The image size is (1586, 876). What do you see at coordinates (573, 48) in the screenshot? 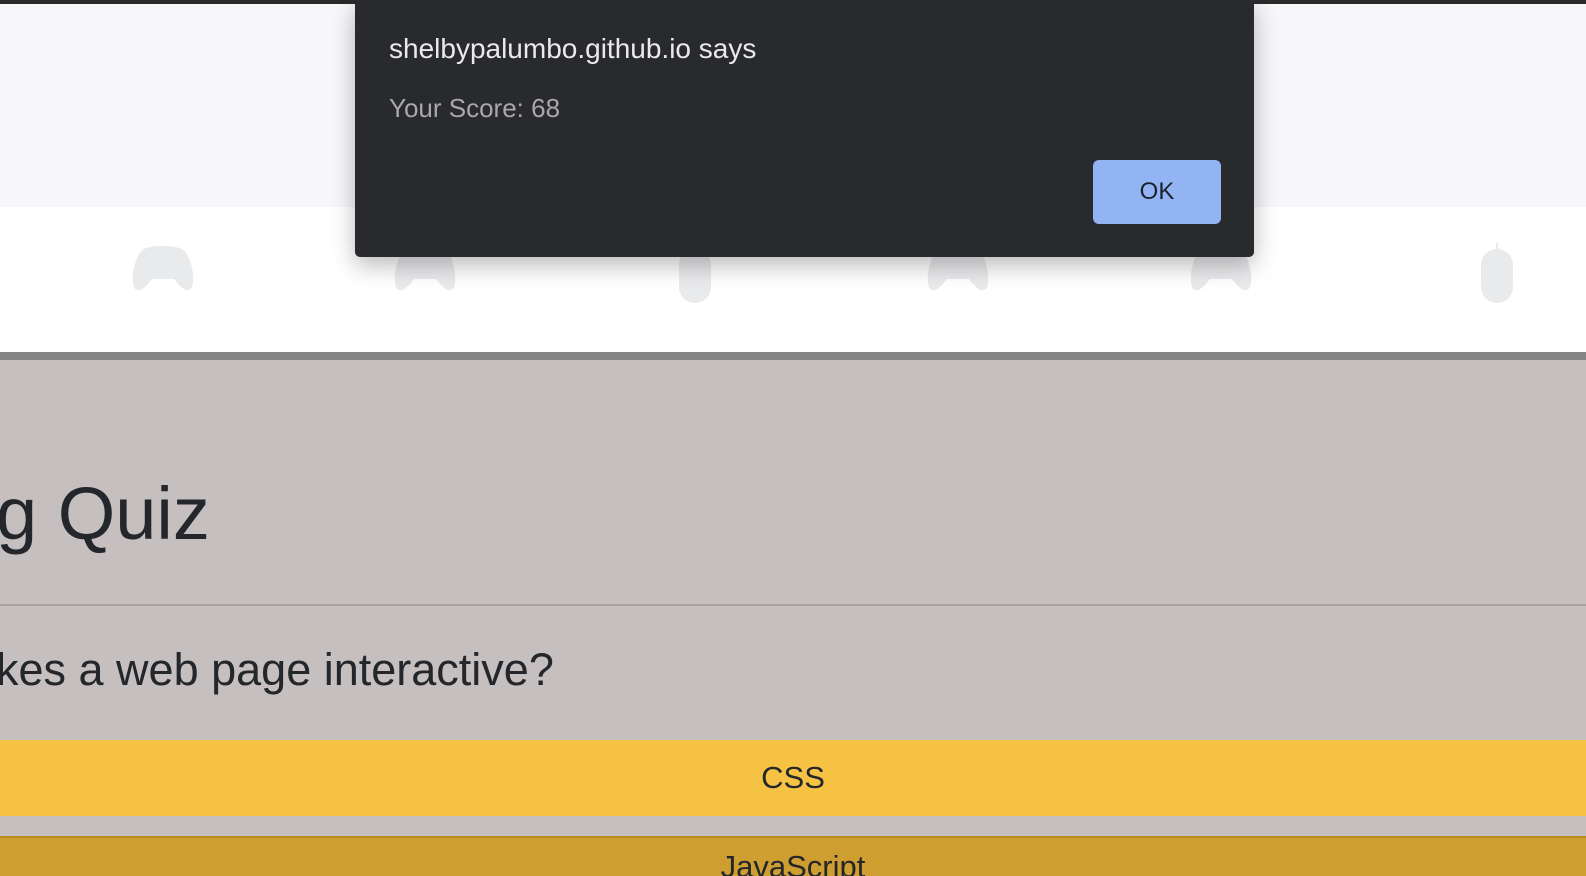
I see `alert-title: shelbypalumbo.github.io says` at bounding box center [573, 48].